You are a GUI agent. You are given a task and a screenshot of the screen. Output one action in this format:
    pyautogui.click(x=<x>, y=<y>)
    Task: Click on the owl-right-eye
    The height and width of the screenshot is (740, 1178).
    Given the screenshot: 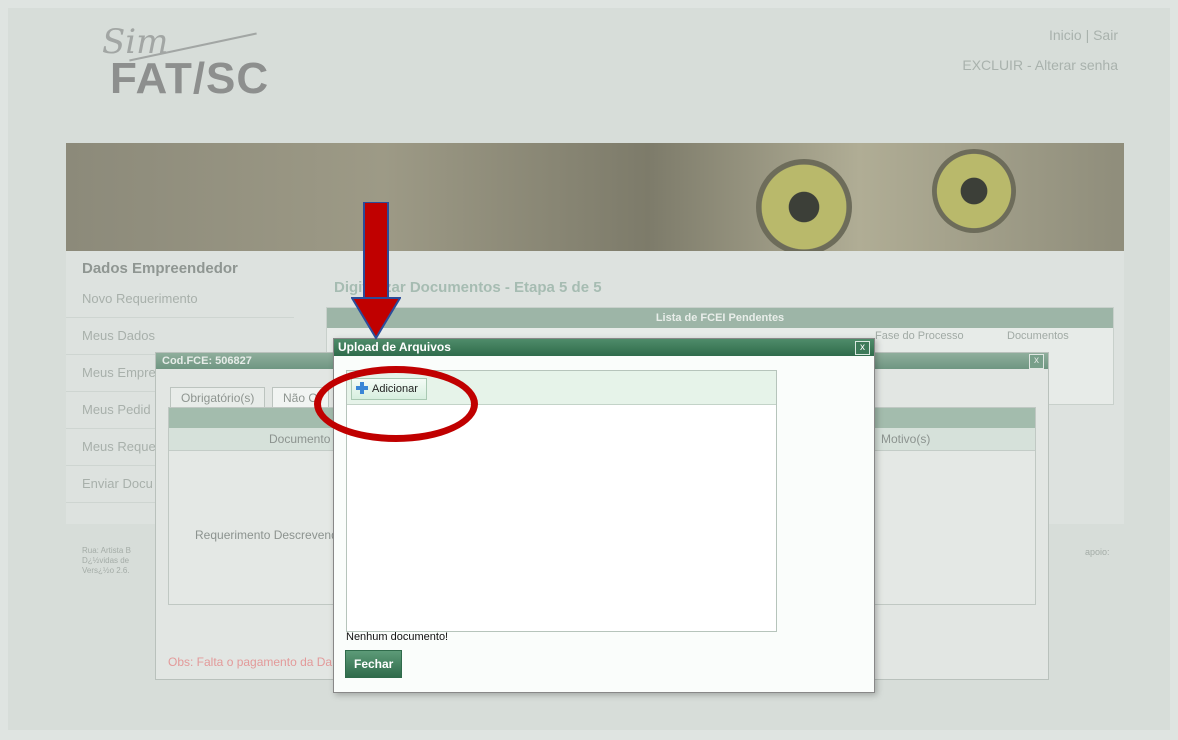 What is the action you would take?
    pyautogui.click(x=974, y=191)
    